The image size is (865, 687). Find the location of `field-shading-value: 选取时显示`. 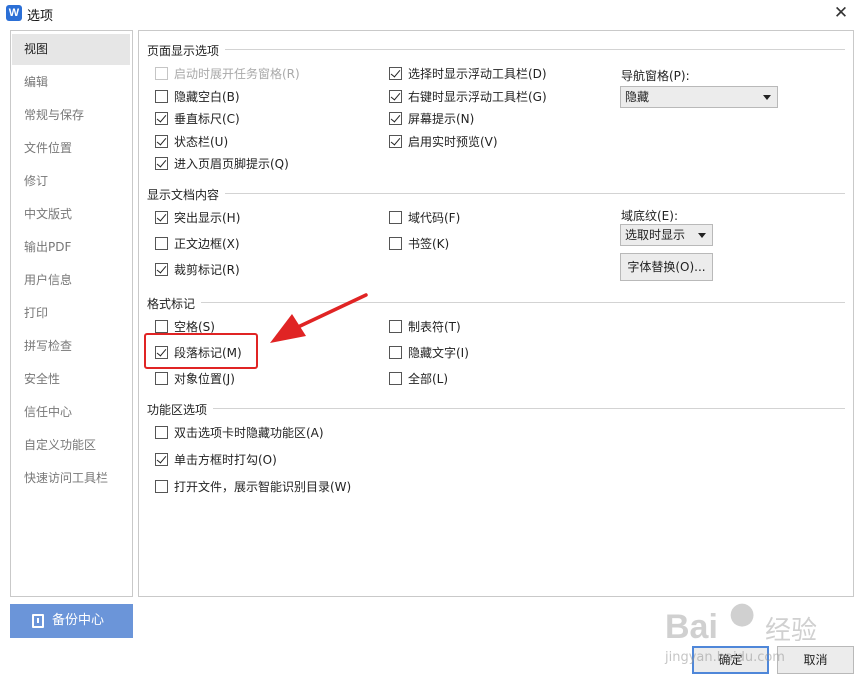

field-shading-value: 选取时显示 is located at coordinates (655, 235).